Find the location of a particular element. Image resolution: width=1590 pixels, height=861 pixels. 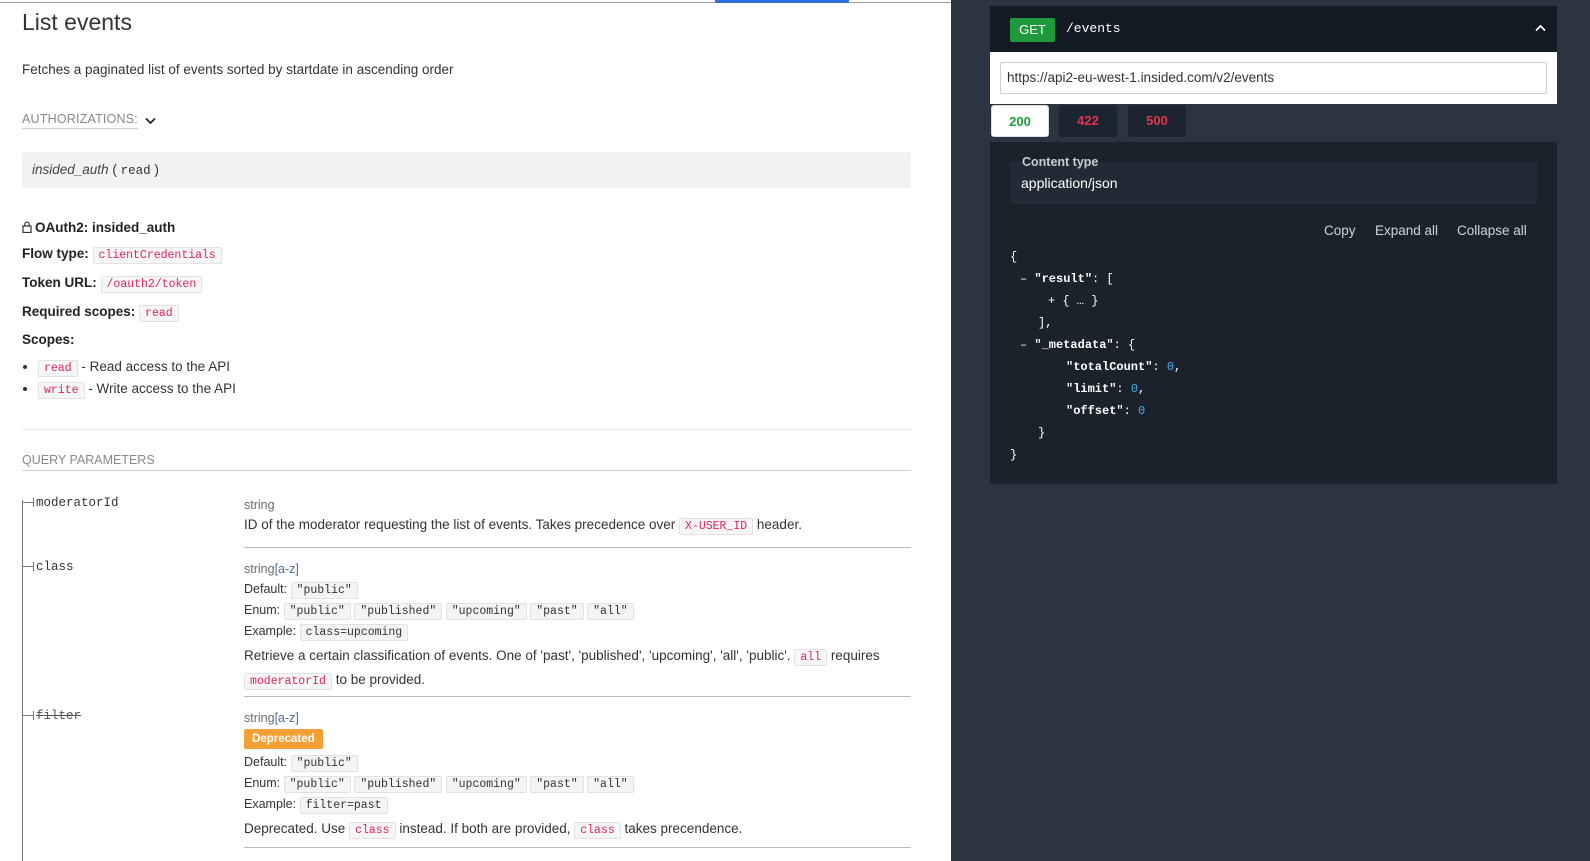

json-line: – "_metadata": { is located at coordinates (1078, 345).